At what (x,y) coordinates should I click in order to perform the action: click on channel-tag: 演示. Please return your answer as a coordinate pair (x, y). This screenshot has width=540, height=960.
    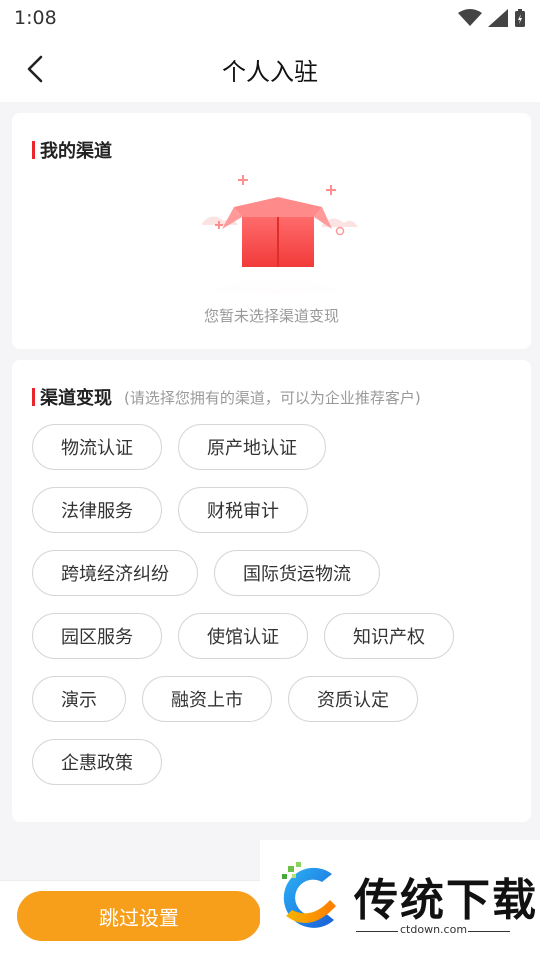
    Looking at the image, I should click on (79, 699).